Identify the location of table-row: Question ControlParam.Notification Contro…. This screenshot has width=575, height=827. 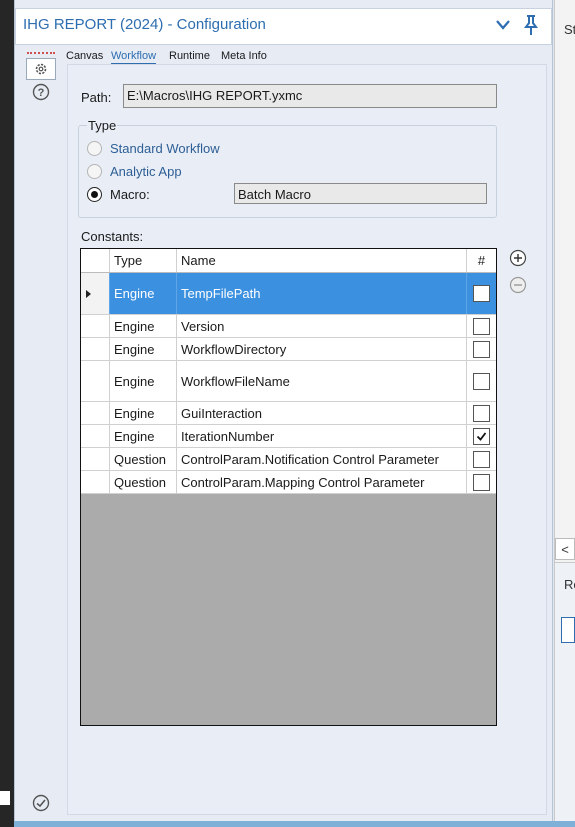
(288, 459).